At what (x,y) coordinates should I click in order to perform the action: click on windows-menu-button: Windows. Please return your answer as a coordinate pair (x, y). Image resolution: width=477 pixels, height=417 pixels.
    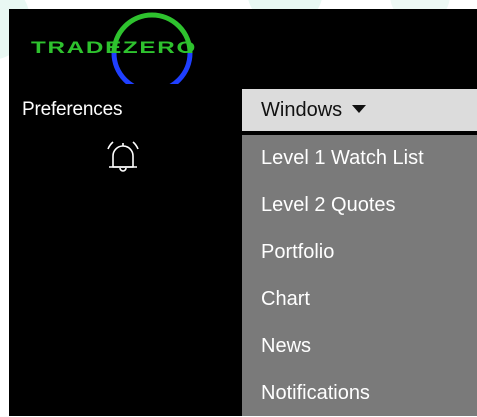
    Looking at the image, I should click on (359, 110).